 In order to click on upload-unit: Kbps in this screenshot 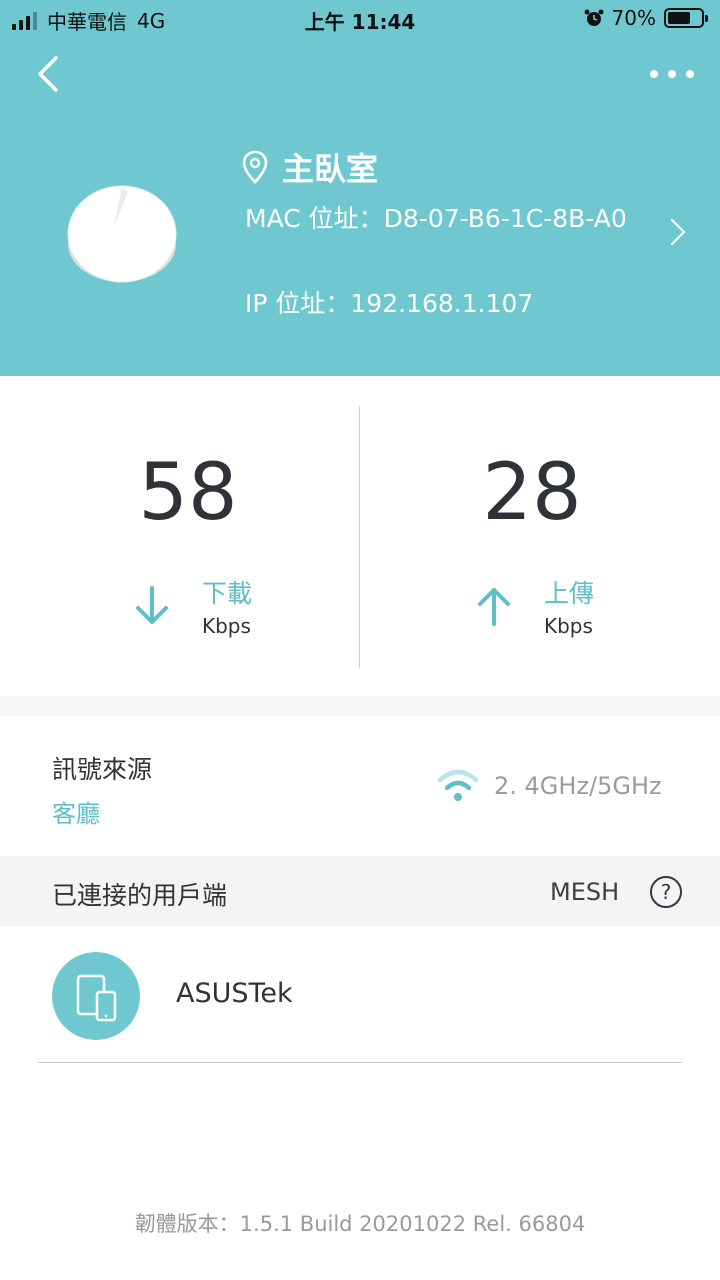, I will do `click(568, 626)`.